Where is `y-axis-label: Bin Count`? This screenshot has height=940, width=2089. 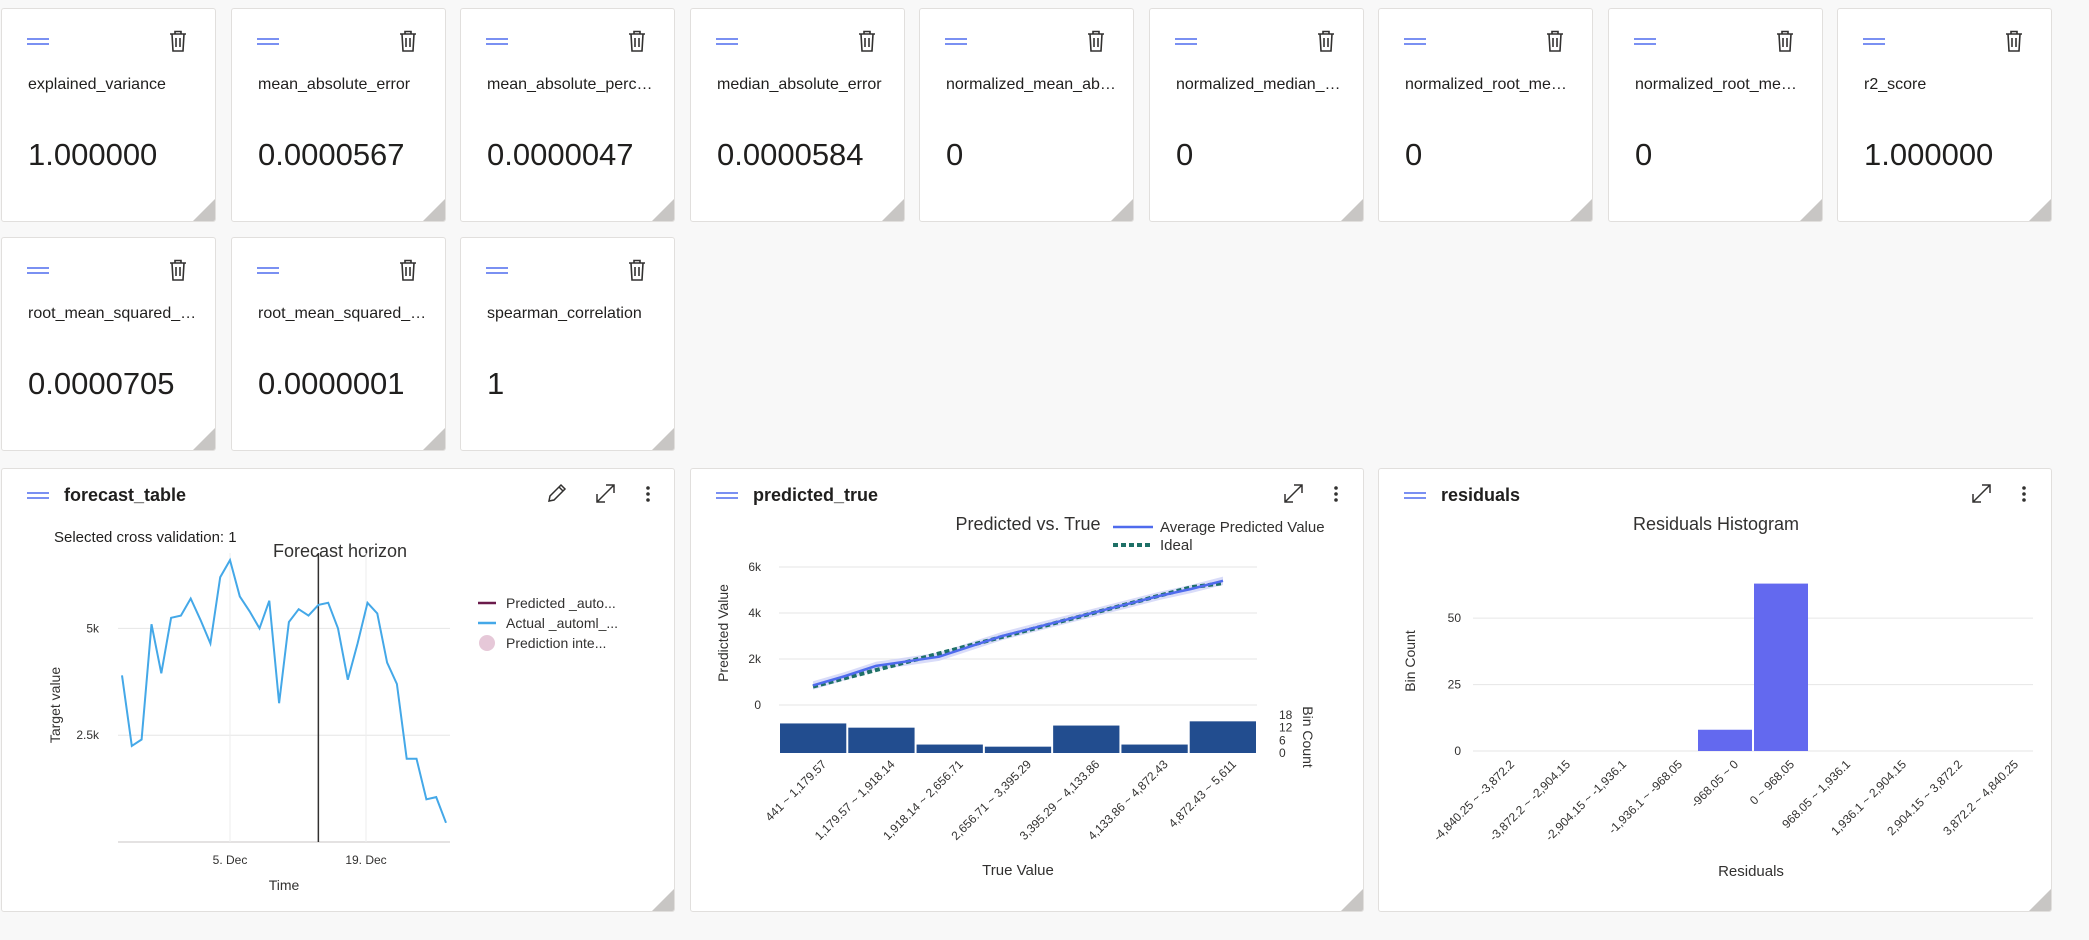
y-axis-label: Bin Count is located at coordinates (1410, 661).